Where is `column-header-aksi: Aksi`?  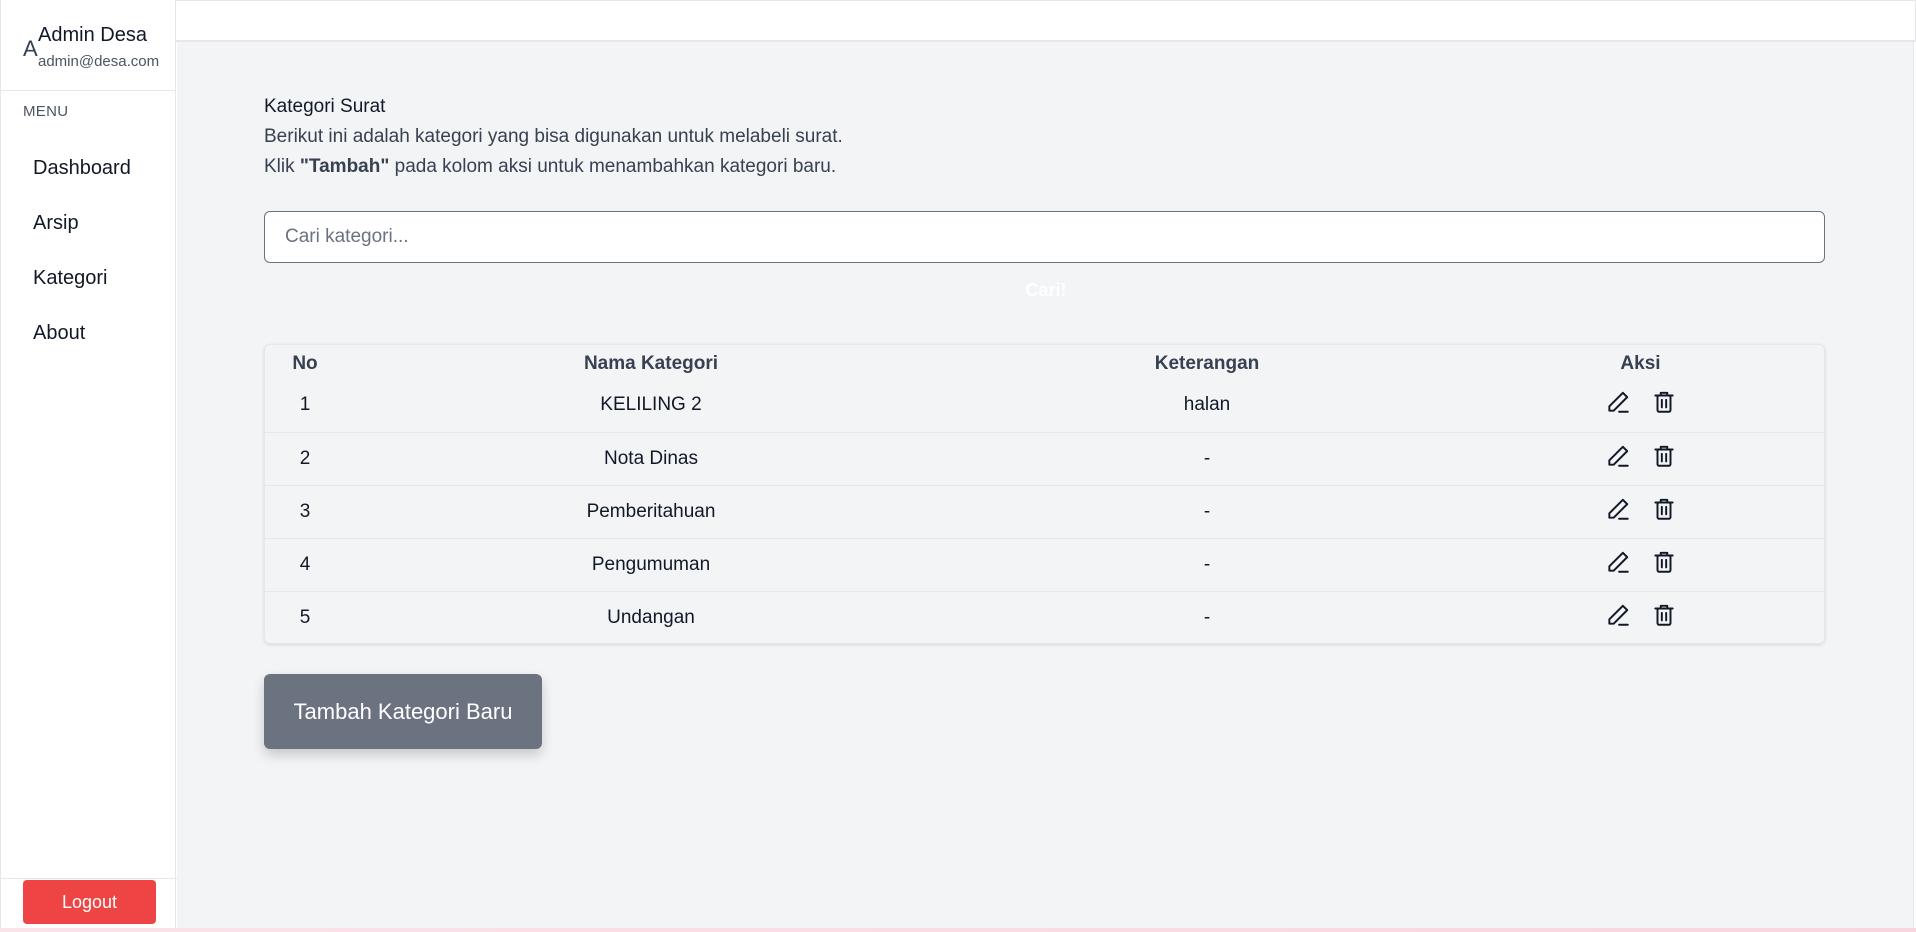
column-header-aksi: Aksi is located at coordinates (1640, 363).